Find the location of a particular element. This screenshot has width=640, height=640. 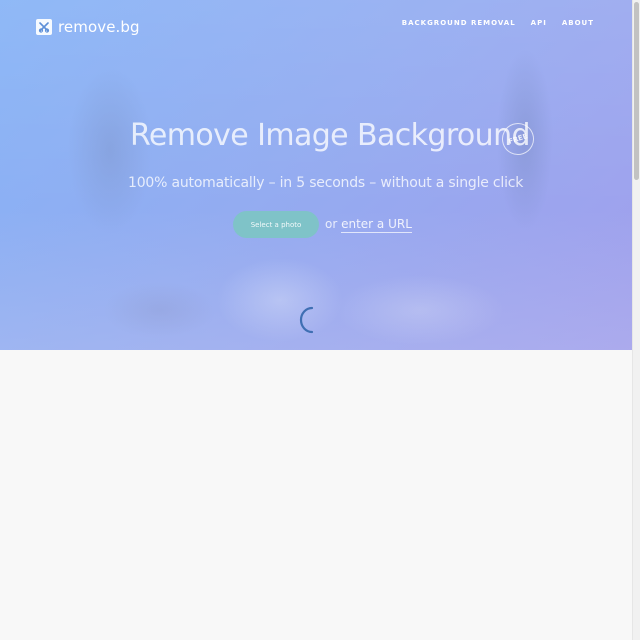

page-scrollbar is located at coordinates (636, 320).